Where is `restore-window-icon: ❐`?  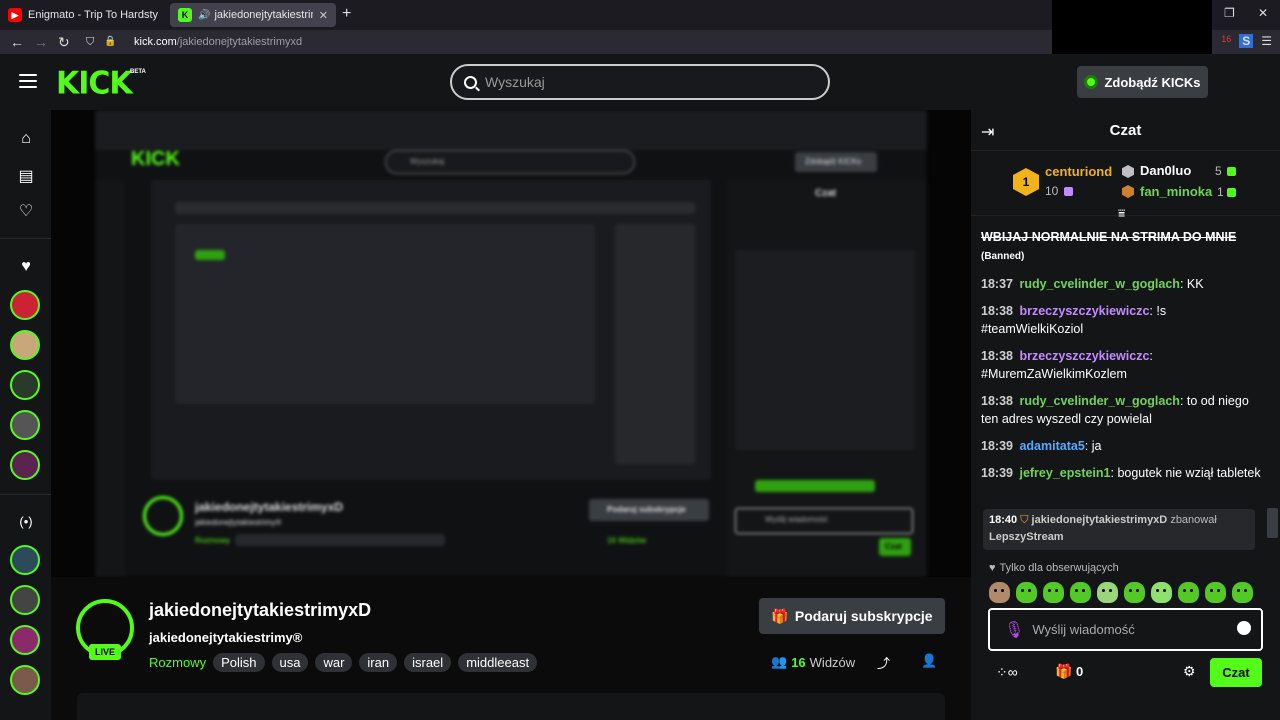 restore-window-icon: ❐ is located at coordinates (1229, 13).